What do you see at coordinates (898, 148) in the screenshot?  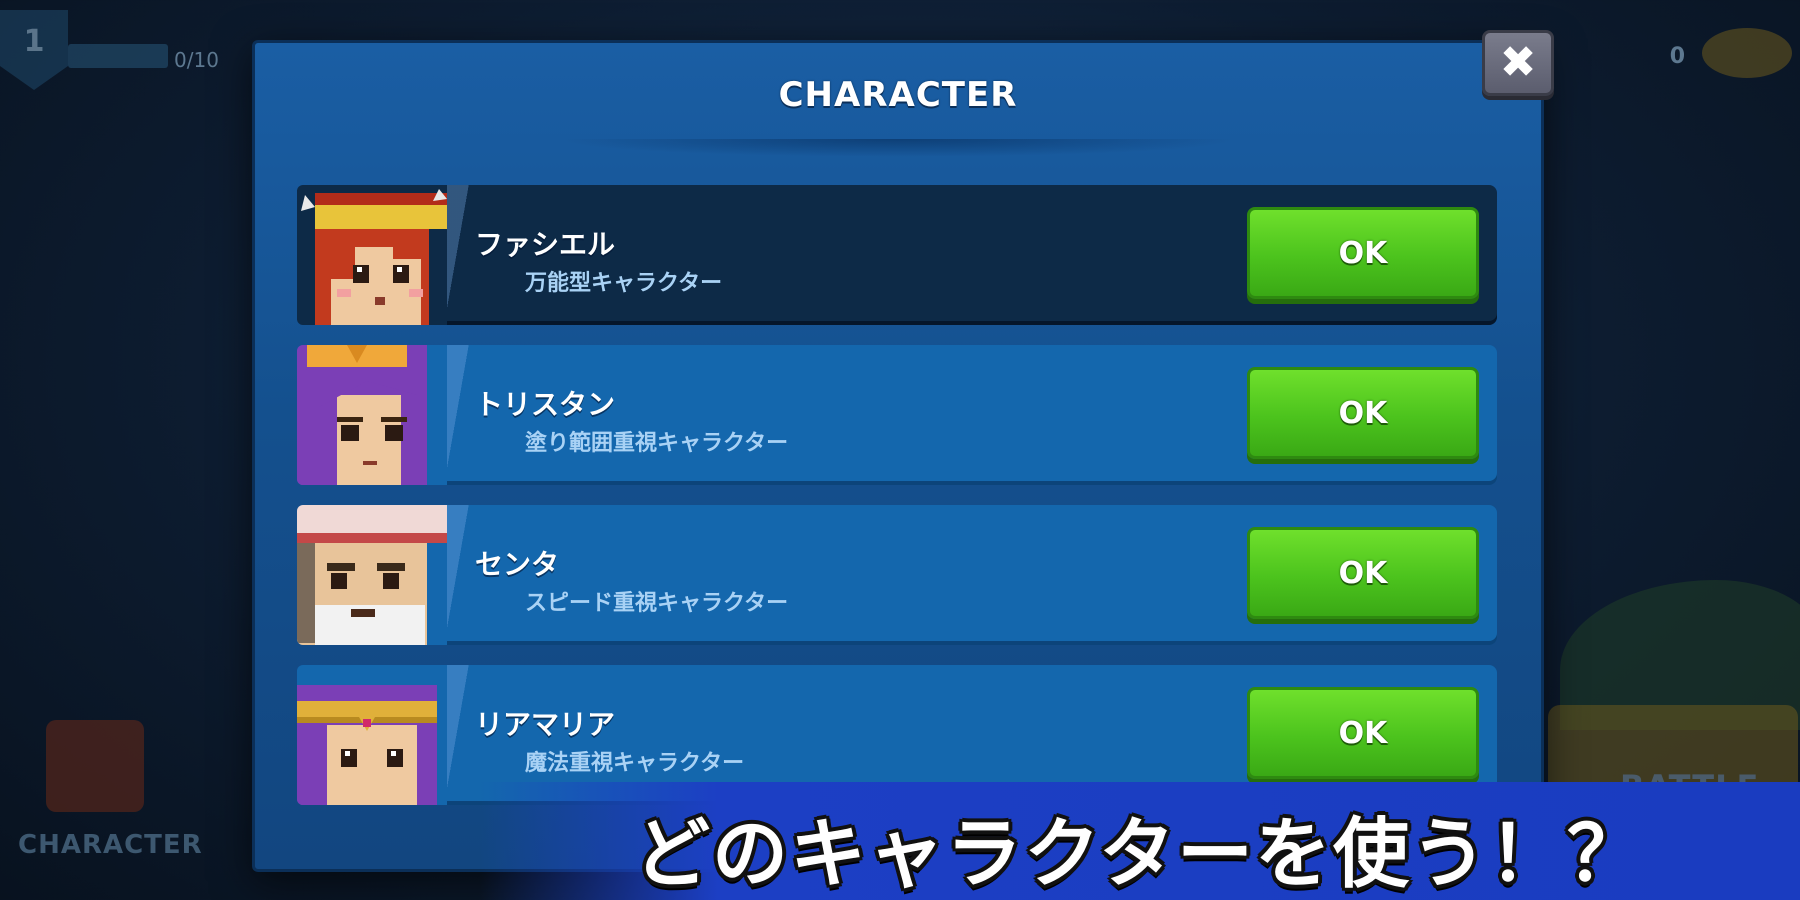 I see `title-divider` at bounding box center [898, 148].